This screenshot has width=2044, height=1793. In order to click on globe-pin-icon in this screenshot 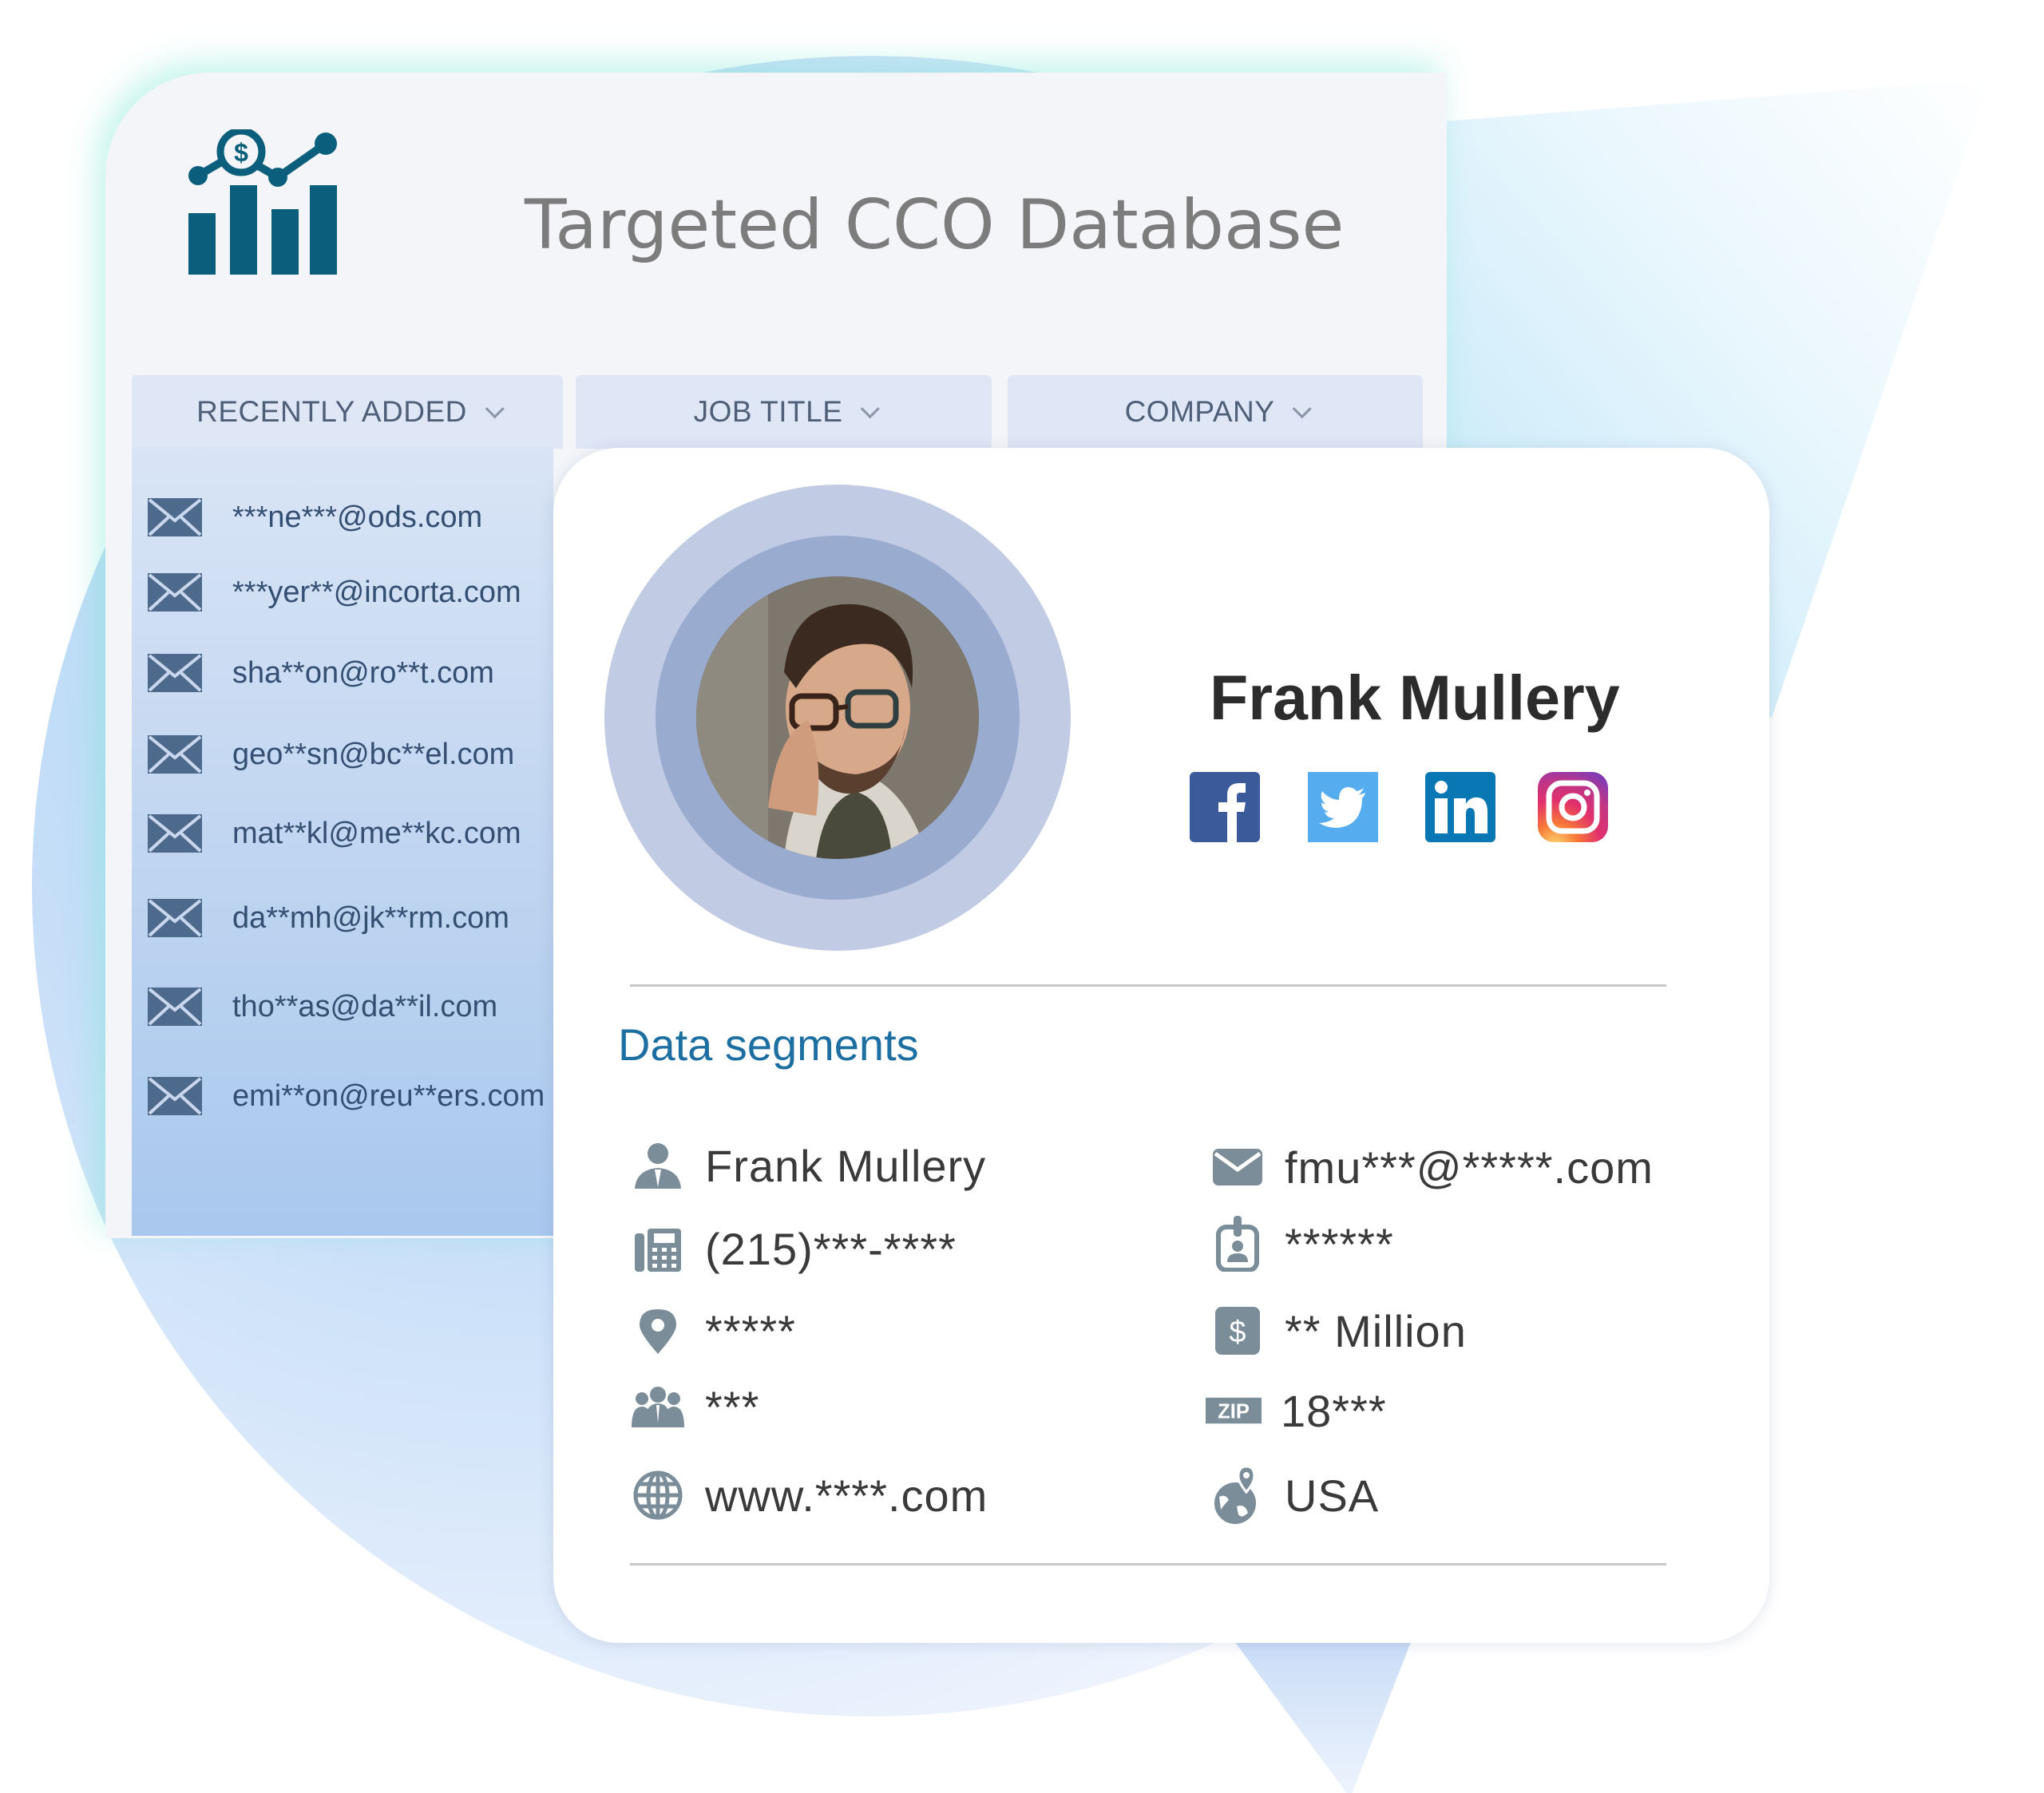, I will do `click(1238, 1494)`.